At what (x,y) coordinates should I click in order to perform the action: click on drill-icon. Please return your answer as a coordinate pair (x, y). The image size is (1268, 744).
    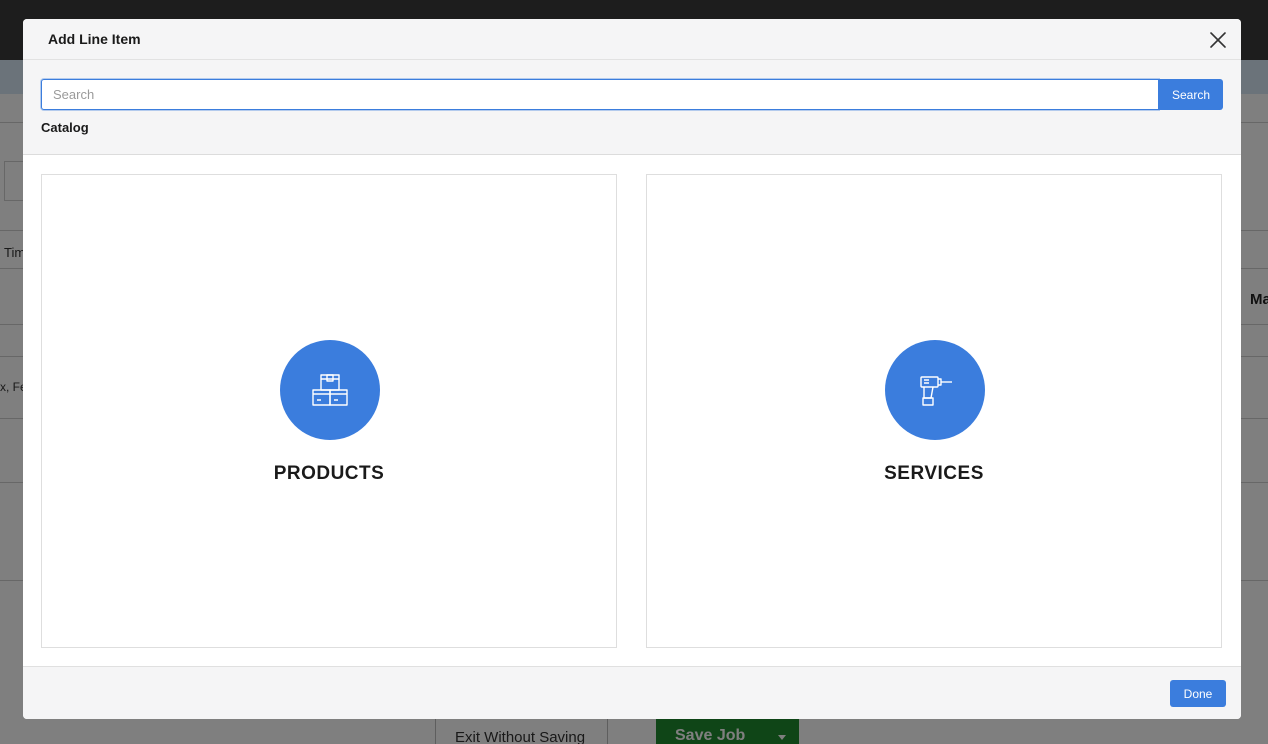
    Looking at the image, I should click on (936, 391).